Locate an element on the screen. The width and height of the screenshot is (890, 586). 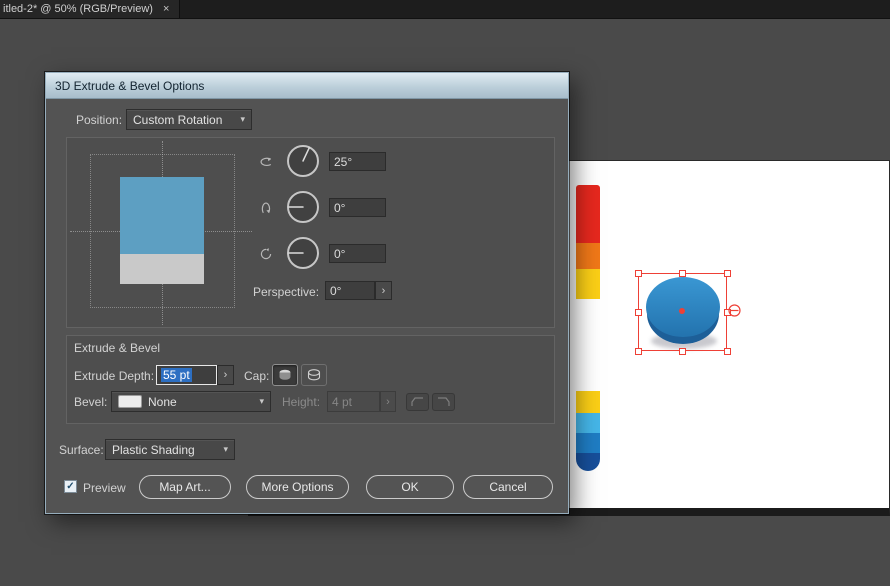
surface-dropdown: Plastic Shading ▾ is located at coordinates (170, 449).